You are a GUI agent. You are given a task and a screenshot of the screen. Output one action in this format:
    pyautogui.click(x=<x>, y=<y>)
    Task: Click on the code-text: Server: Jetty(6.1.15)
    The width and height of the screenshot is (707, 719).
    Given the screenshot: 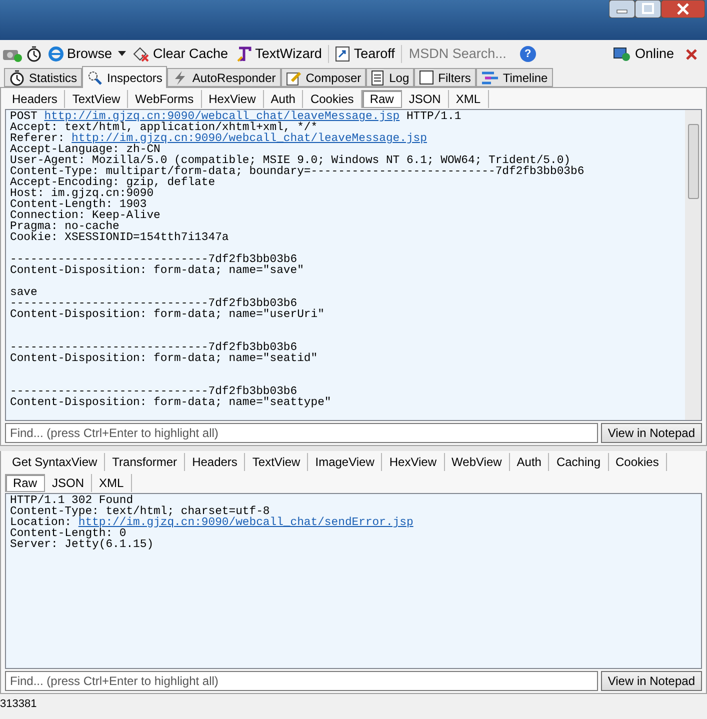 What is the action you would take?
    pyautogui.click(x=82, y=545)
    